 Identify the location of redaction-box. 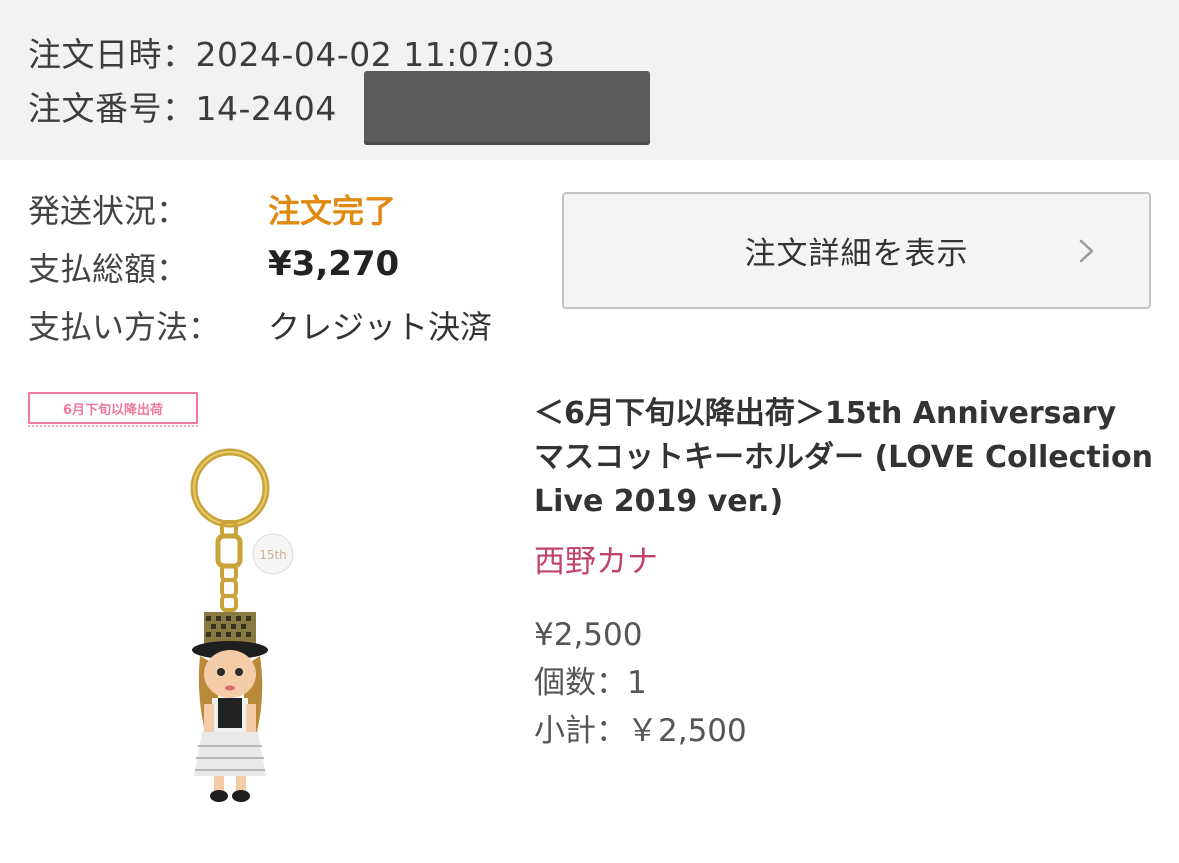
(507, 108).